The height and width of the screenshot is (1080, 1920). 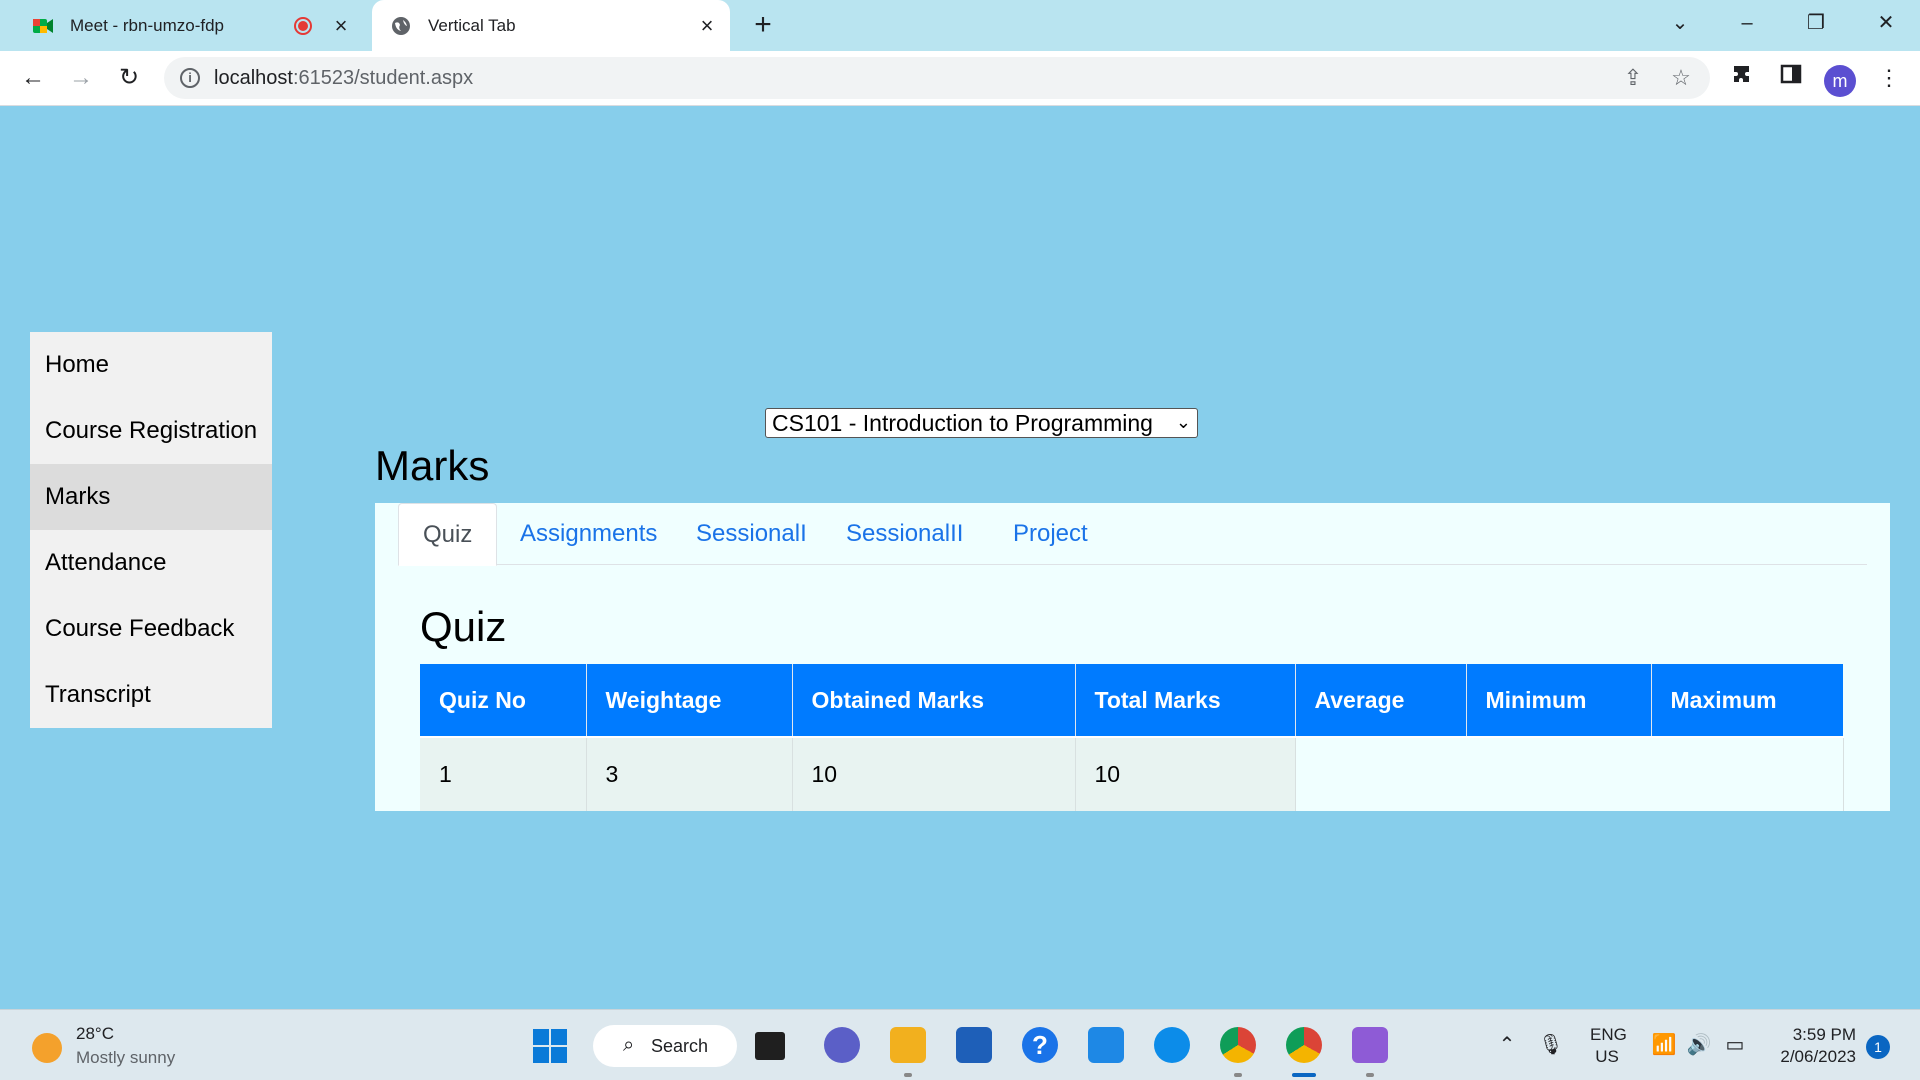 I want to click on taskbar-search: ⌕ Search, so click(x=665, y=1046).